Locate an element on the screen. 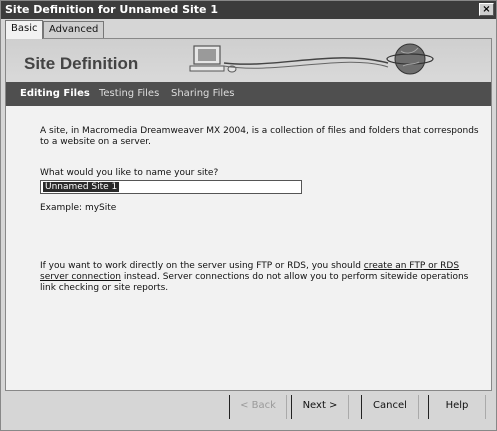  site-name-input: Unnamed Site 1 is located at coordinates (171, 187).